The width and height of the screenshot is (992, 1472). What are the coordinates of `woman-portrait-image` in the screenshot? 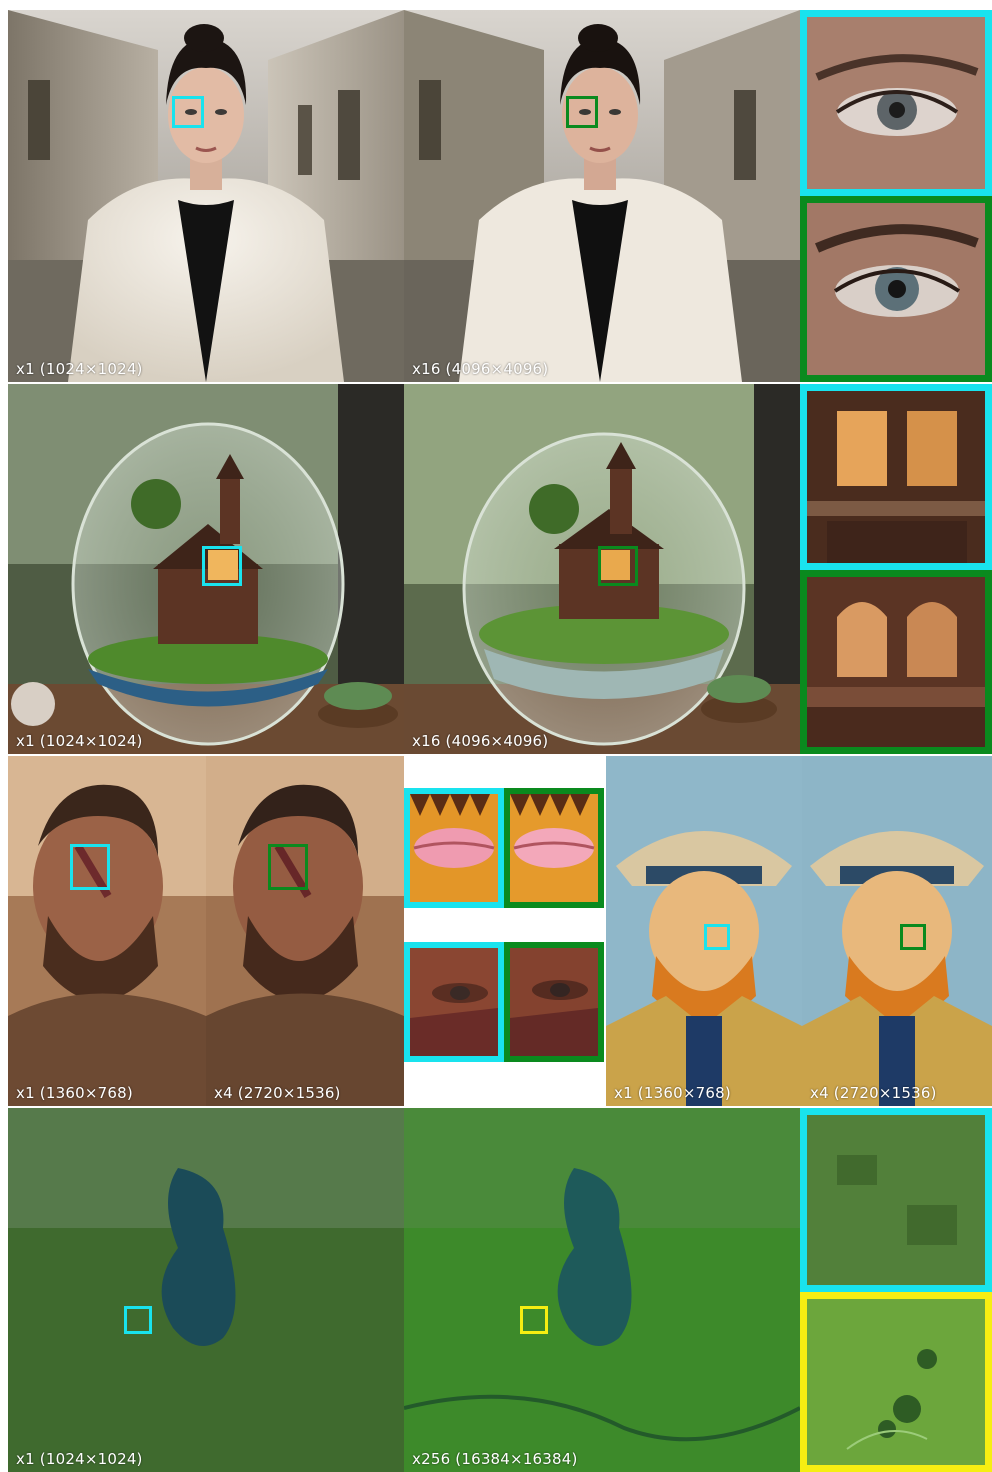 It's located at (206, 196).